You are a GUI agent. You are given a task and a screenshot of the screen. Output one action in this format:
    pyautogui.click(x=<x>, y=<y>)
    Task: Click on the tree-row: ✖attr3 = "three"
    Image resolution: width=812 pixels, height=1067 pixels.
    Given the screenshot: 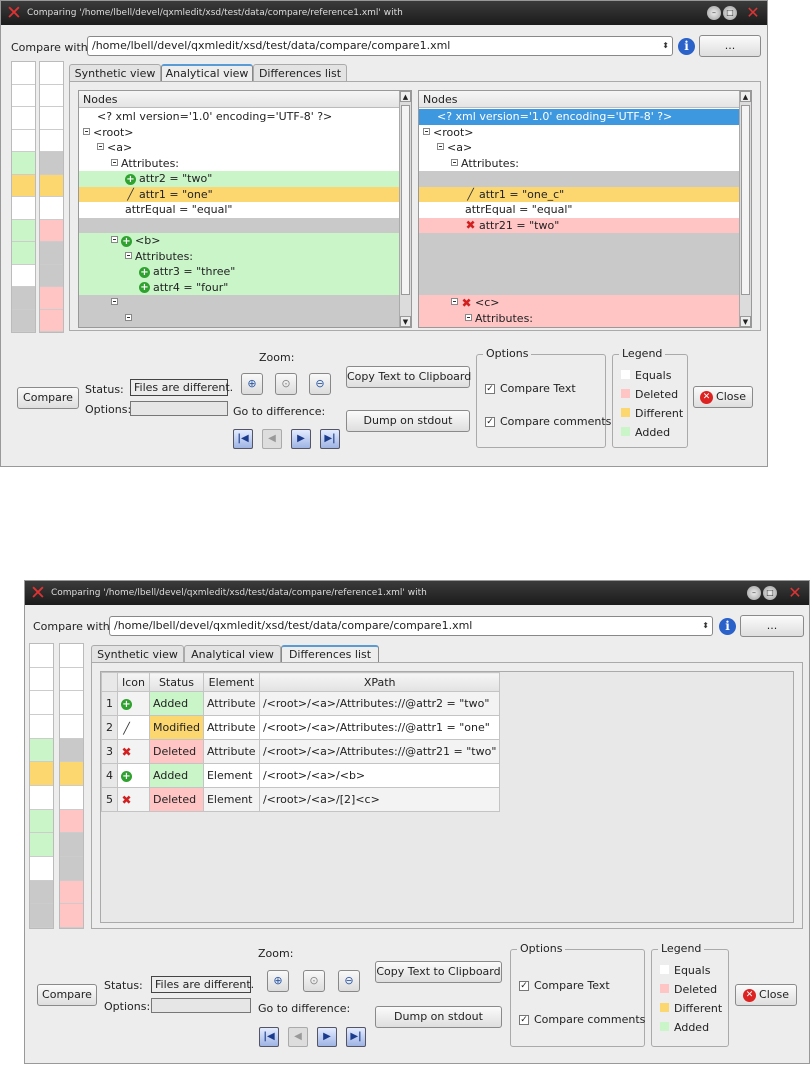 What is the action you would take?
    pyautogui.click(x=579, y=326)
    